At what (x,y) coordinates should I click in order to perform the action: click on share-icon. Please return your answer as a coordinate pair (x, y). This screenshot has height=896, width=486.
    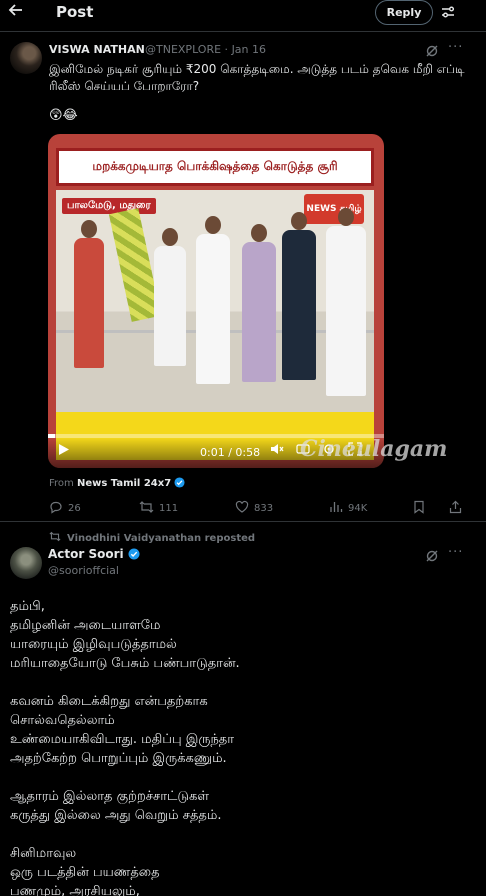
    Looking at the image, I should click on (455, 508).